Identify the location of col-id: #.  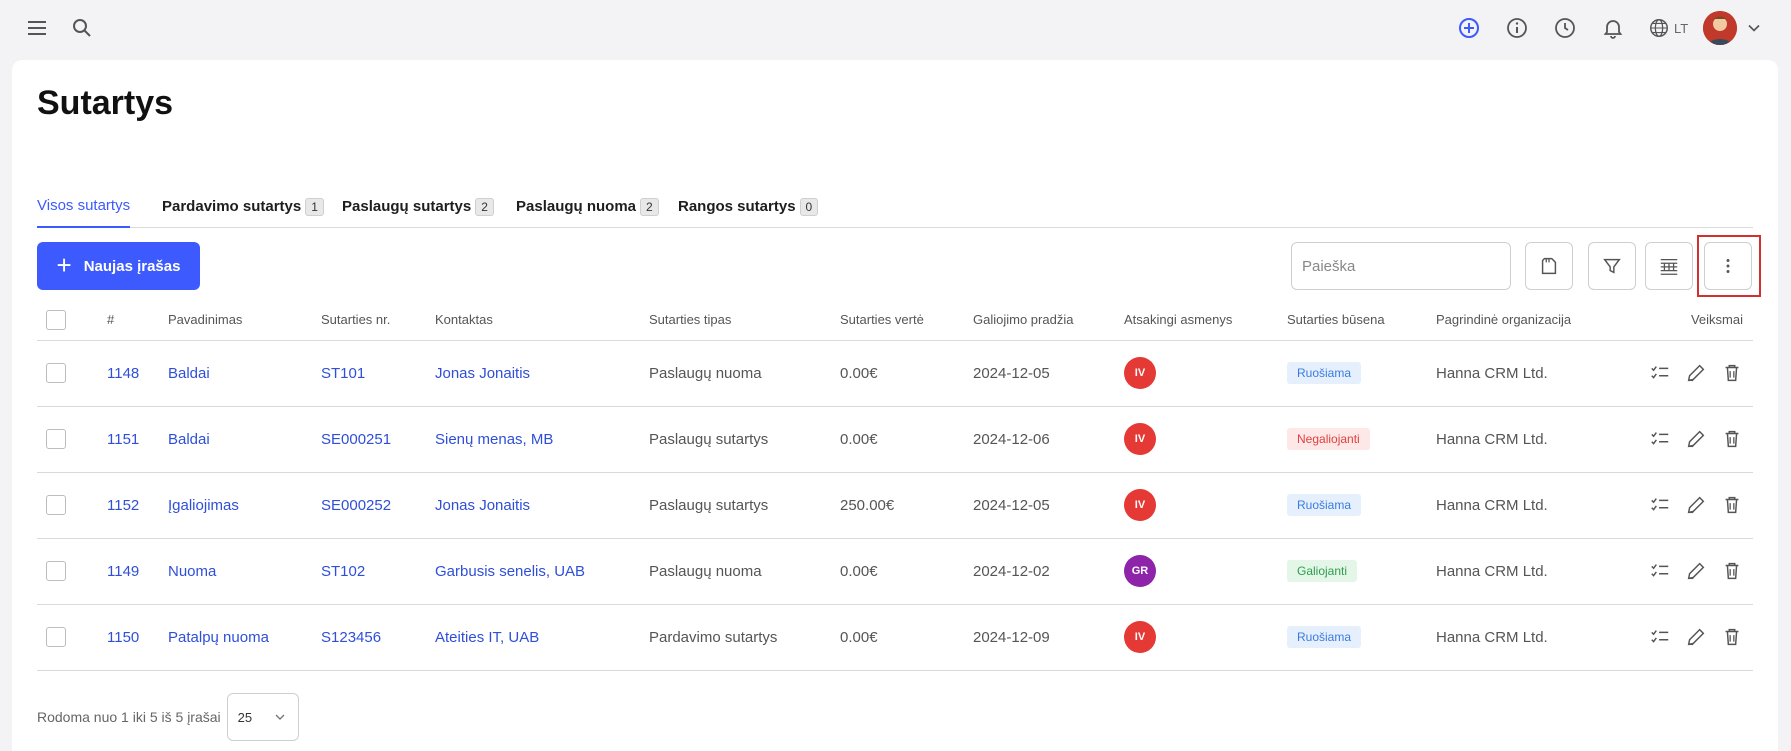
(137, 320).